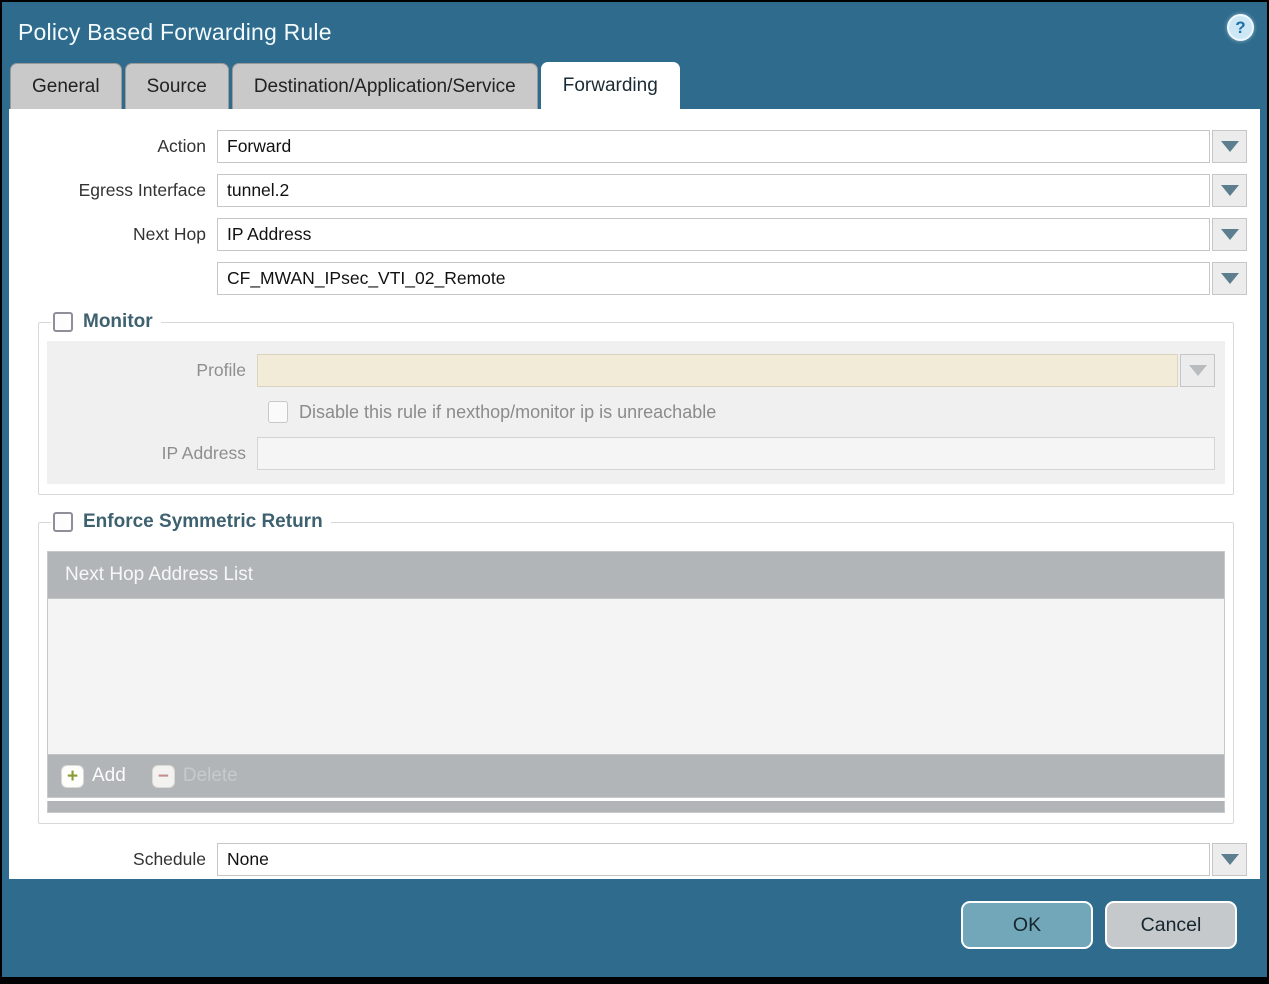 The width and height of the screenshot is (1269, 984). What do you see at coordinates (142, 190) in the screenshot?
I see `egress-interface-label: Egress Interface` at bounding box center [142, 190].